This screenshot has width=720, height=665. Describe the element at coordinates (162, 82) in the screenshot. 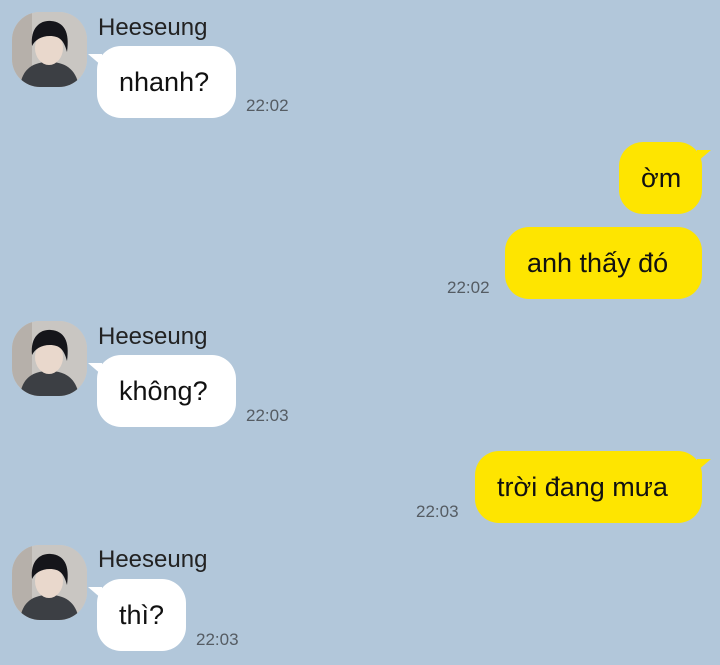

I see `message-bubble-incoming: nhanh?` at that location.